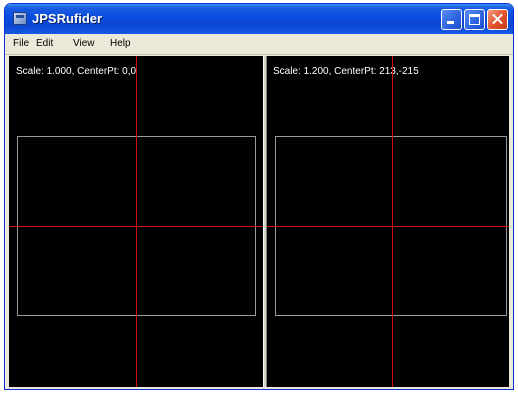 The width and height of the screenshot is (518, 394). What do you see at coordinates (346, 71) in the screenshot?
I see `right-view-info: Scale: 1.200, CenterPt: 213,-215` at bounding box center [346, 71].